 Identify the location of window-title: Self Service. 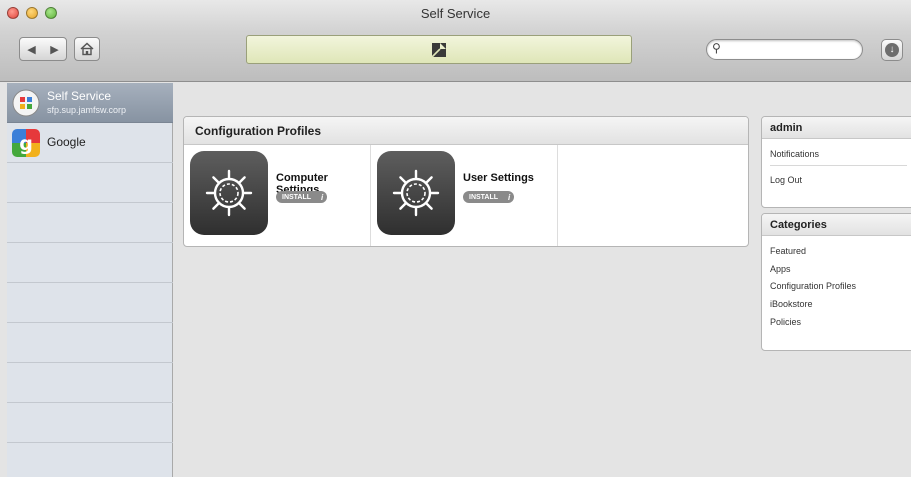
(455, 13).